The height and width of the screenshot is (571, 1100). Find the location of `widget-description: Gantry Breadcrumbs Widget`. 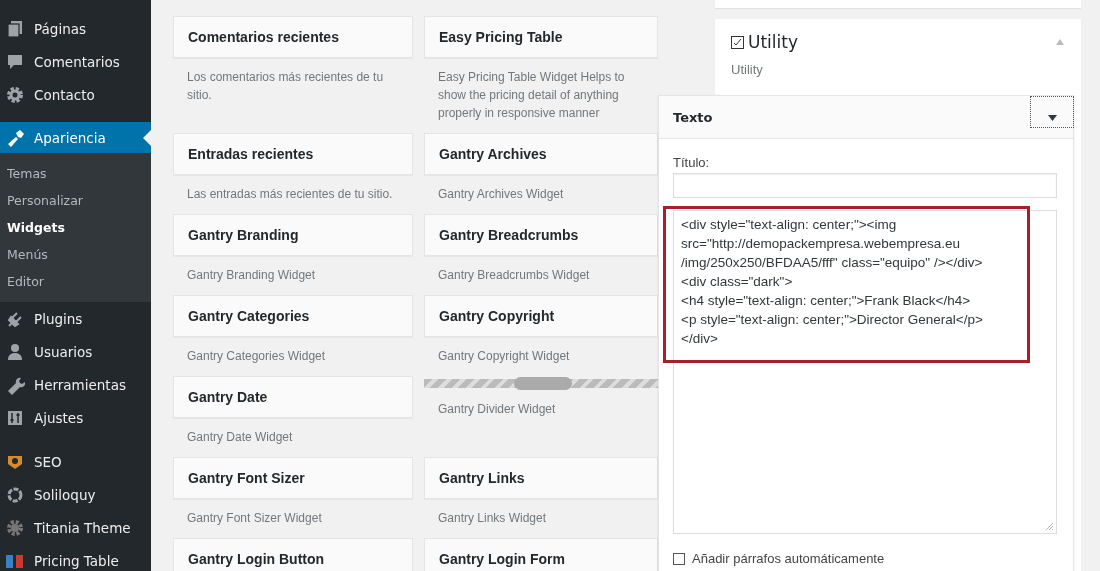

widget-description: Gantry Breadcrumbs Widget is located at coordinates (514, 275).